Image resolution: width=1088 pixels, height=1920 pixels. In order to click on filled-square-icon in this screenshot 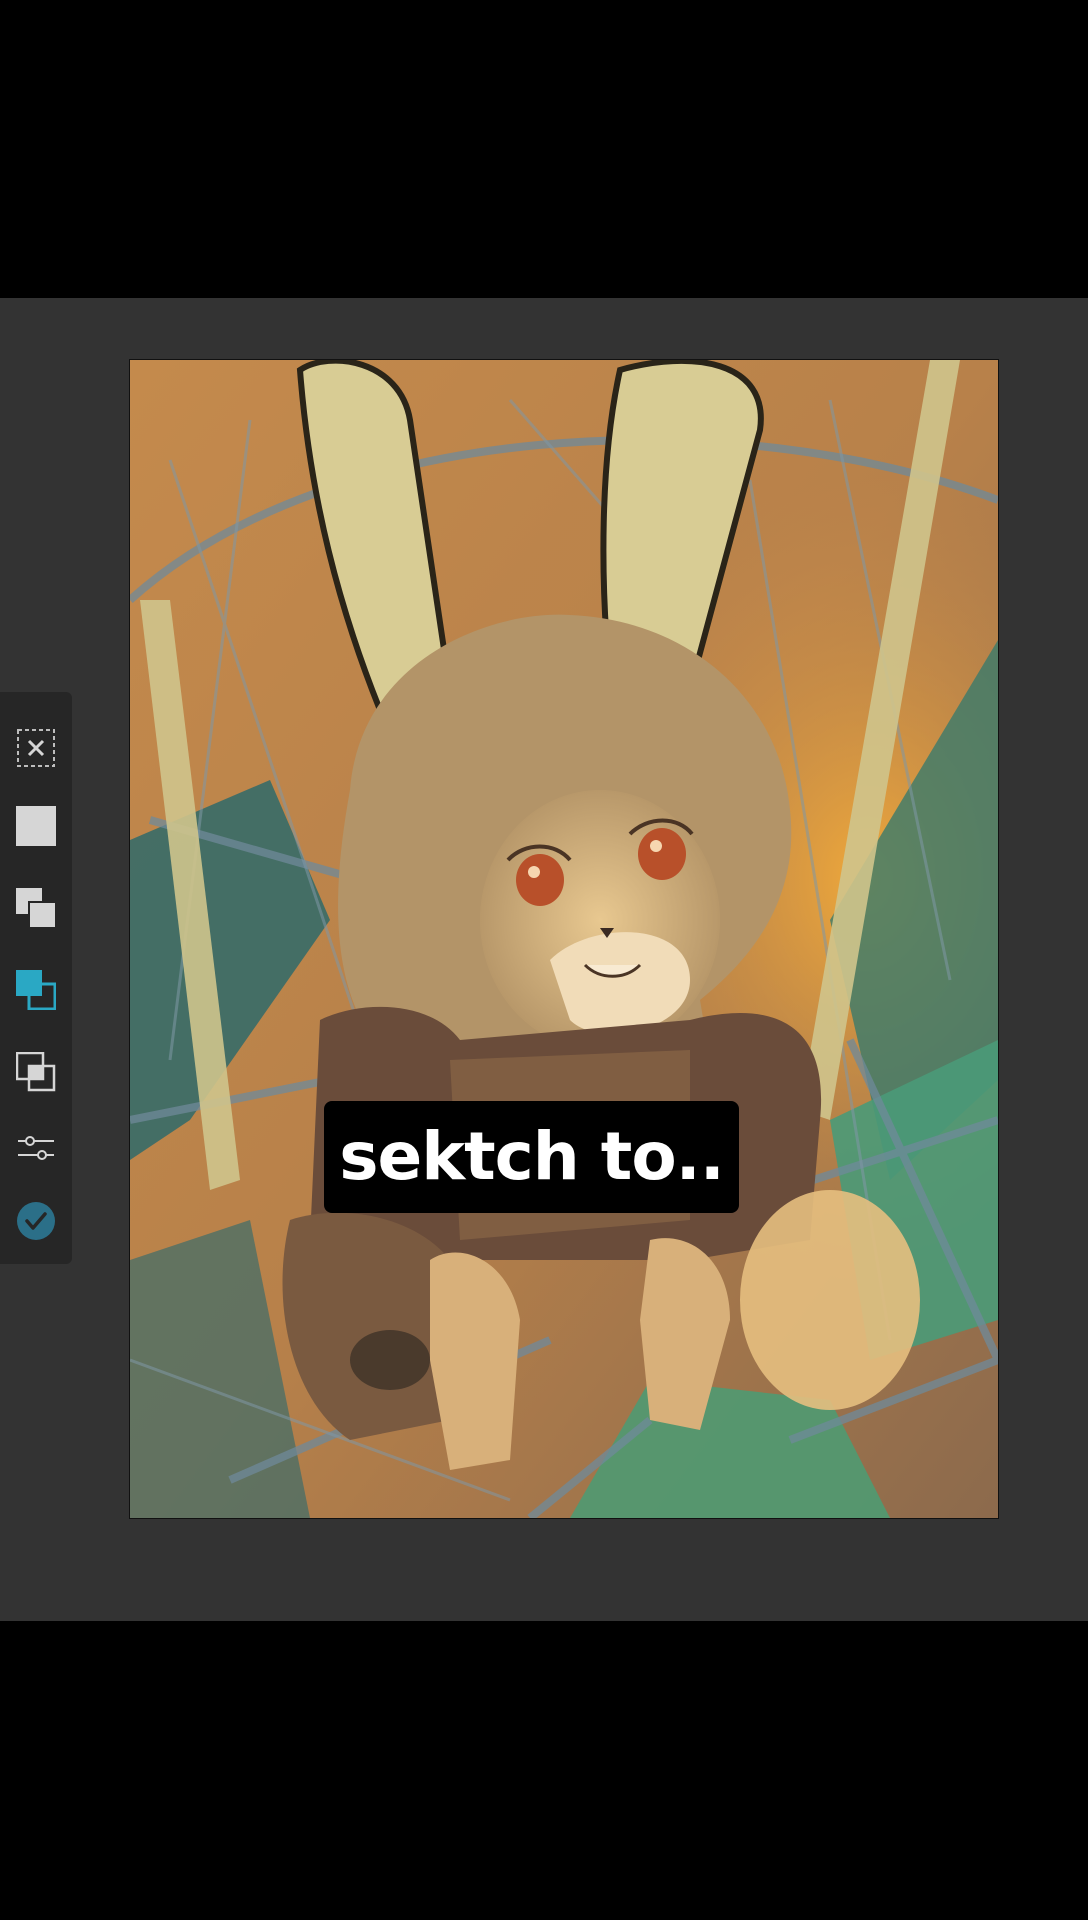, I will do `click(36, 826)`.